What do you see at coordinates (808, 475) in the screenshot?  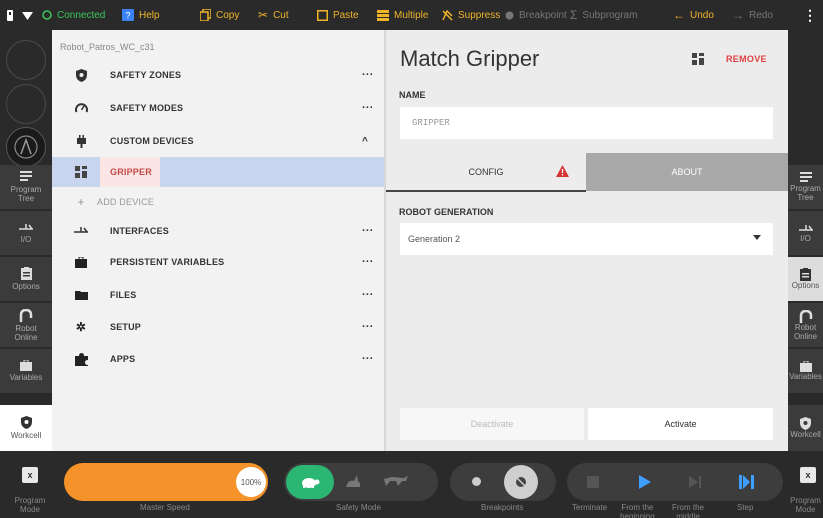 I see `program-mode-button-right: x` at bounding box center [808, 475].